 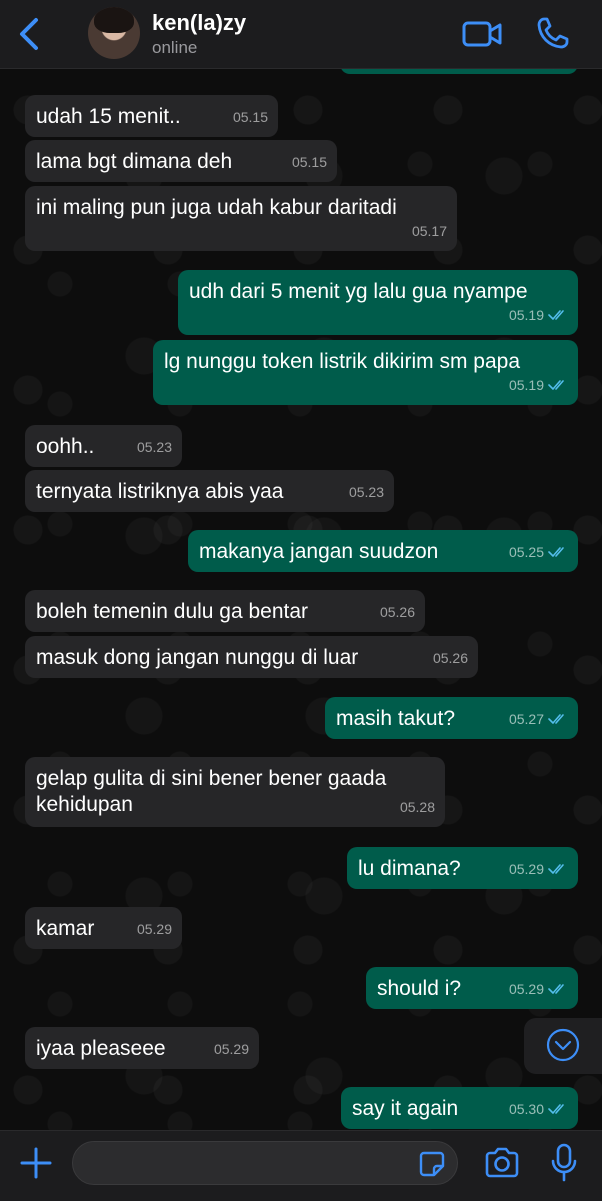 What do you see at coordinates (301, 34) in the screenshot?
I see `chat-header: ken(la)zy online` at bounding box center [301, 34].